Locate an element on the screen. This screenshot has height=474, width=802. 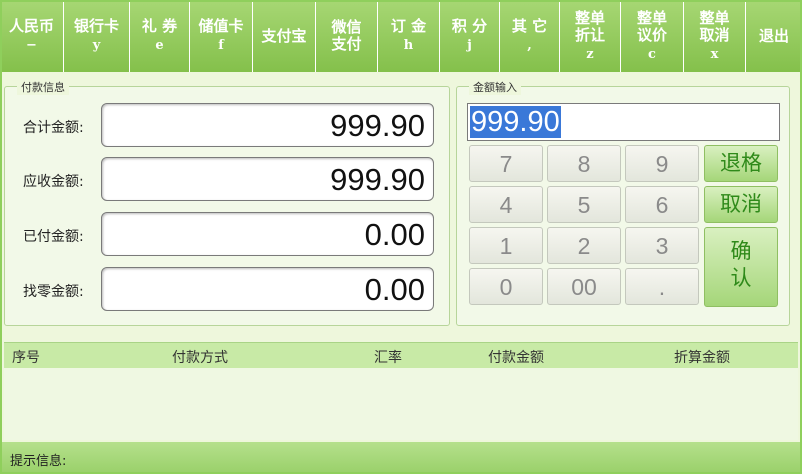
amount-input-value: 999.90 is located at coordinates (515, 122).